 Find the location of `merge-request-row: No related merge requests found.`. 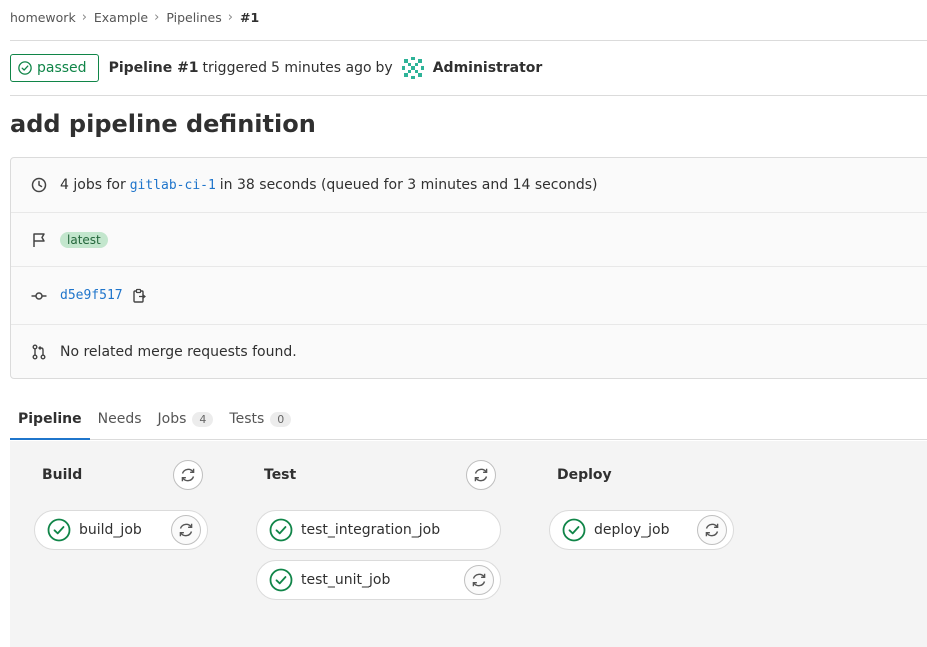

merge-request-row: No related merge requests found. is located at coordinates (469, 352).